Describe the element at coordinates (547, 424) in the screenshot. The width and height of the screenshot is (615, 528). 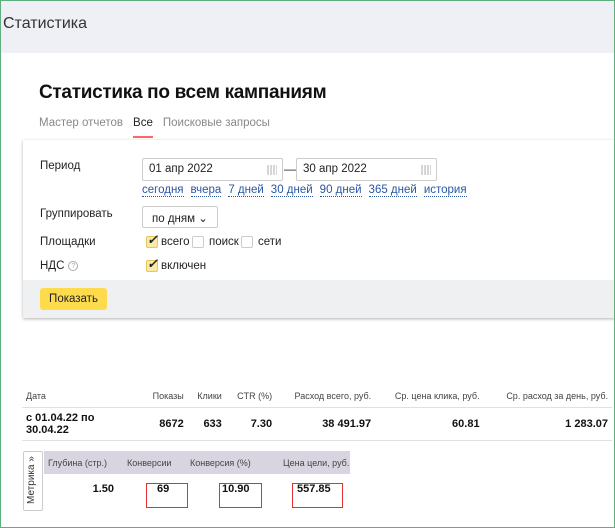
I see `cell-daily-spend: 1 283.07` at that location.